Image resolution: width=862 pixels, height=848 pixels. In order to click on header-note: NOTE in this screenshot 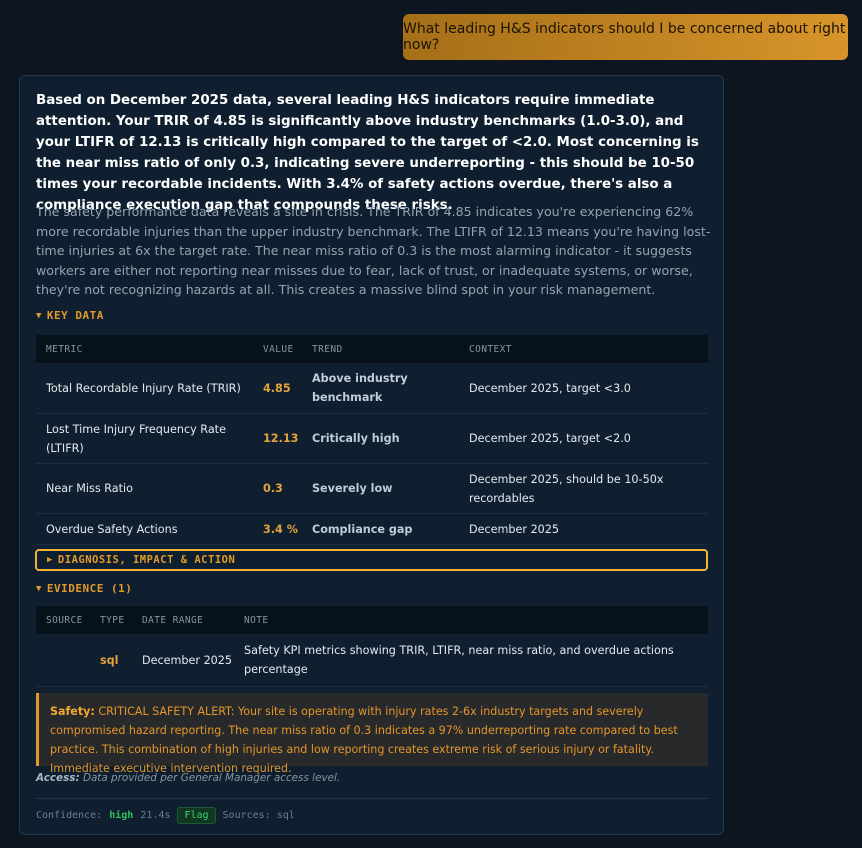, I will do `click(256, 620)`.